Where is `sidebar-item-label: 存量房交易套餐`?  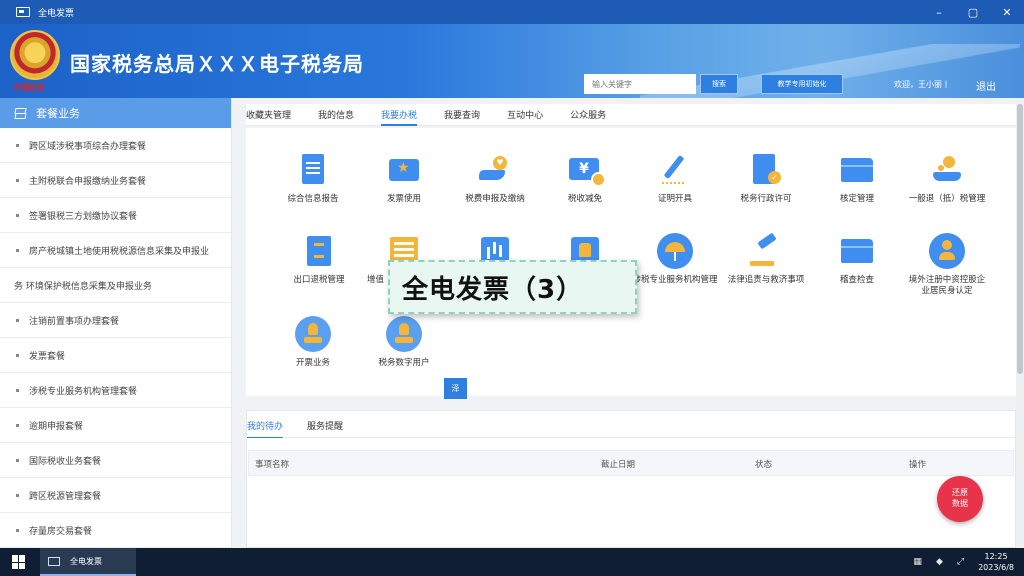
sidebar-item-label: 存量房交易套餐 is located at coordinates (61, 531).